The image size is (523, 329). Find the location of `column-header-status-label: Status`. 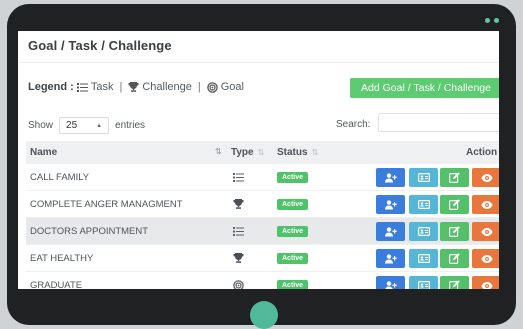

column-header-status-label: Status is located at coordinates (292, 152).